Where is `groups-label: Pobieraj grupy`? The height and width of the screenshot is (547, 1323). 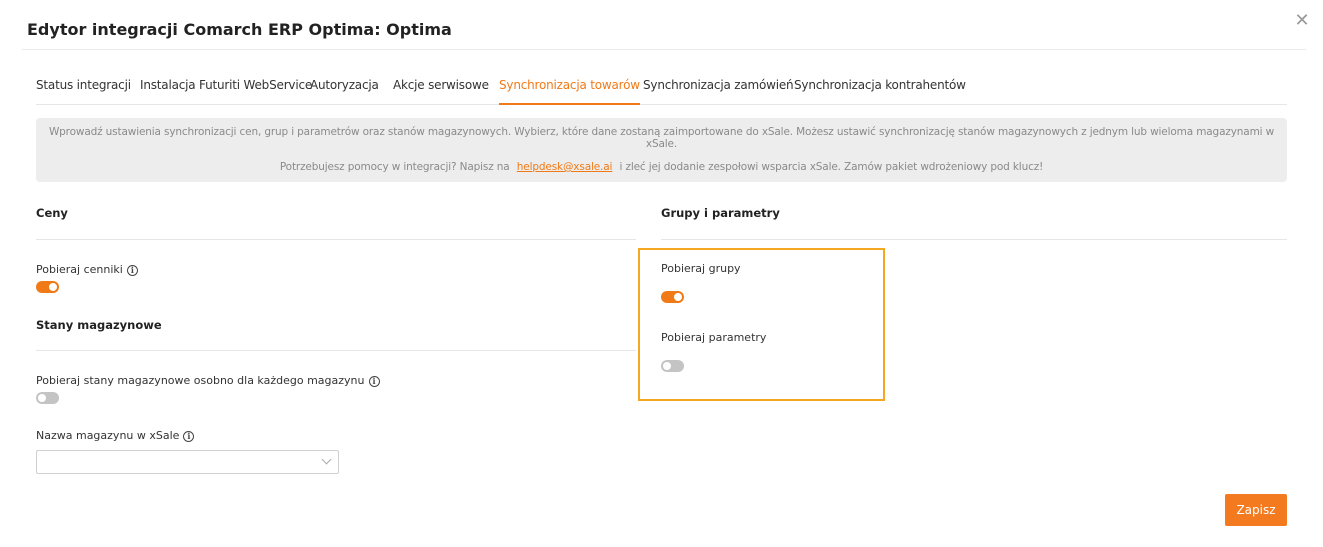 groups-label: Pobieraj grupy is located at coordinates (701, 268).